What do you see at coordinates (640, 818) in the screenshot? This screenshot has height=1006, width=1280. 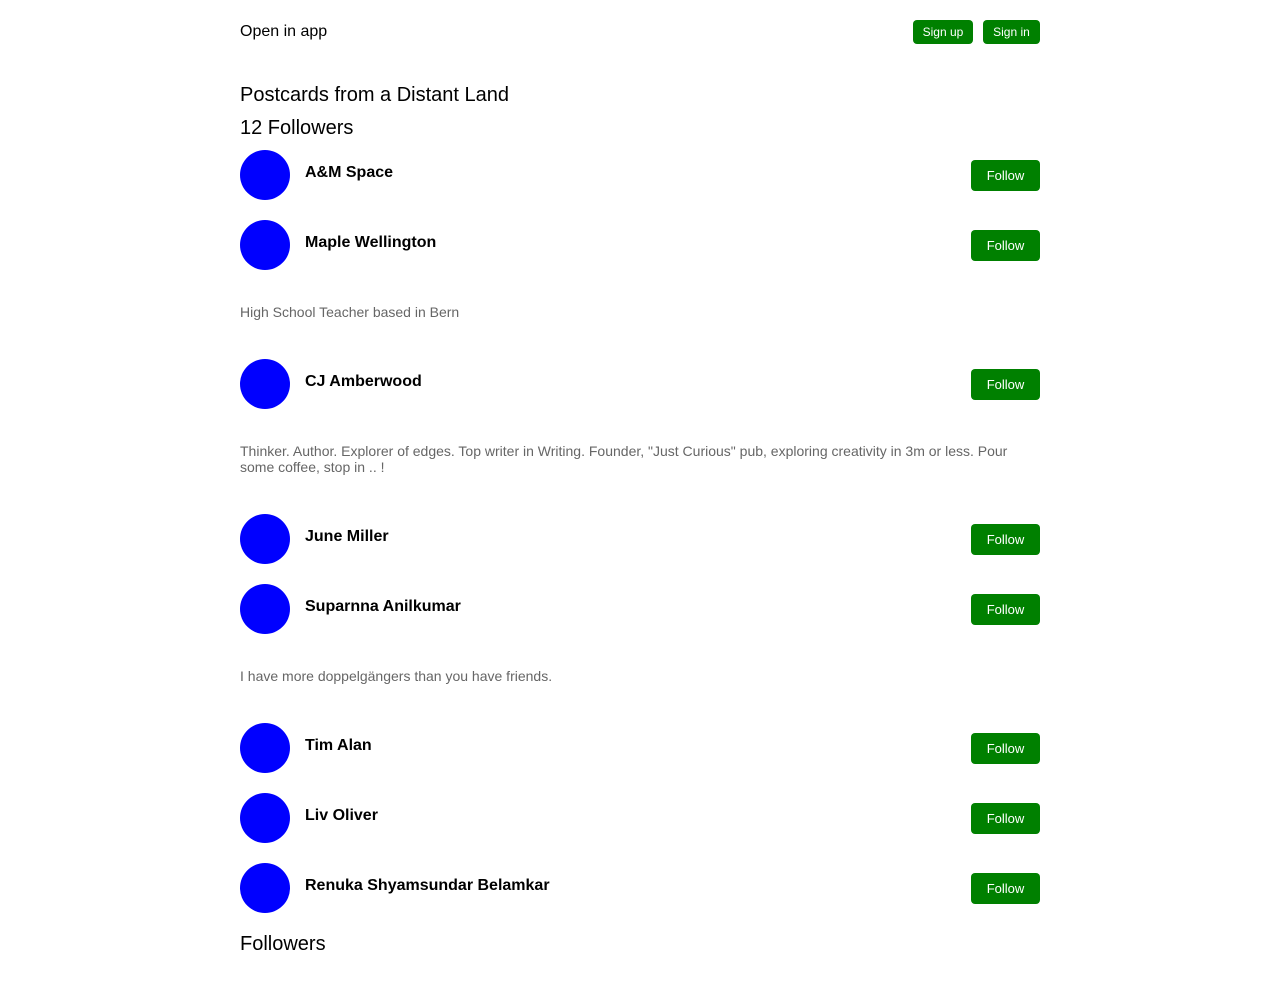 I see `follower-row: Liv Oliver Follow` at bounding box center [640, 818].